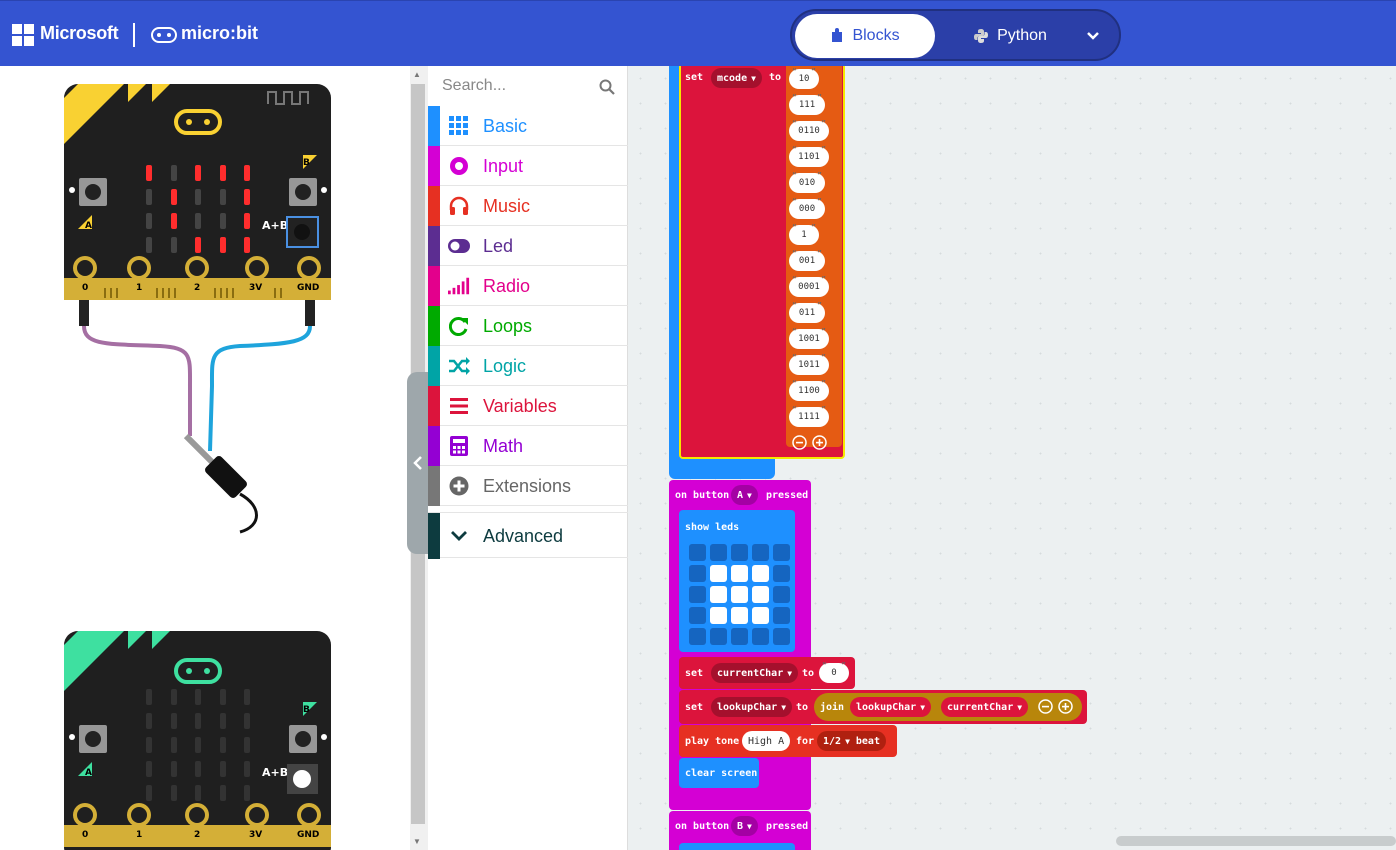 The image size is (1396, 850). What do you see at coordinates (418, 463) in the screenshot?
I see `collapse-simulator-button` at bounding box center [418, 463].